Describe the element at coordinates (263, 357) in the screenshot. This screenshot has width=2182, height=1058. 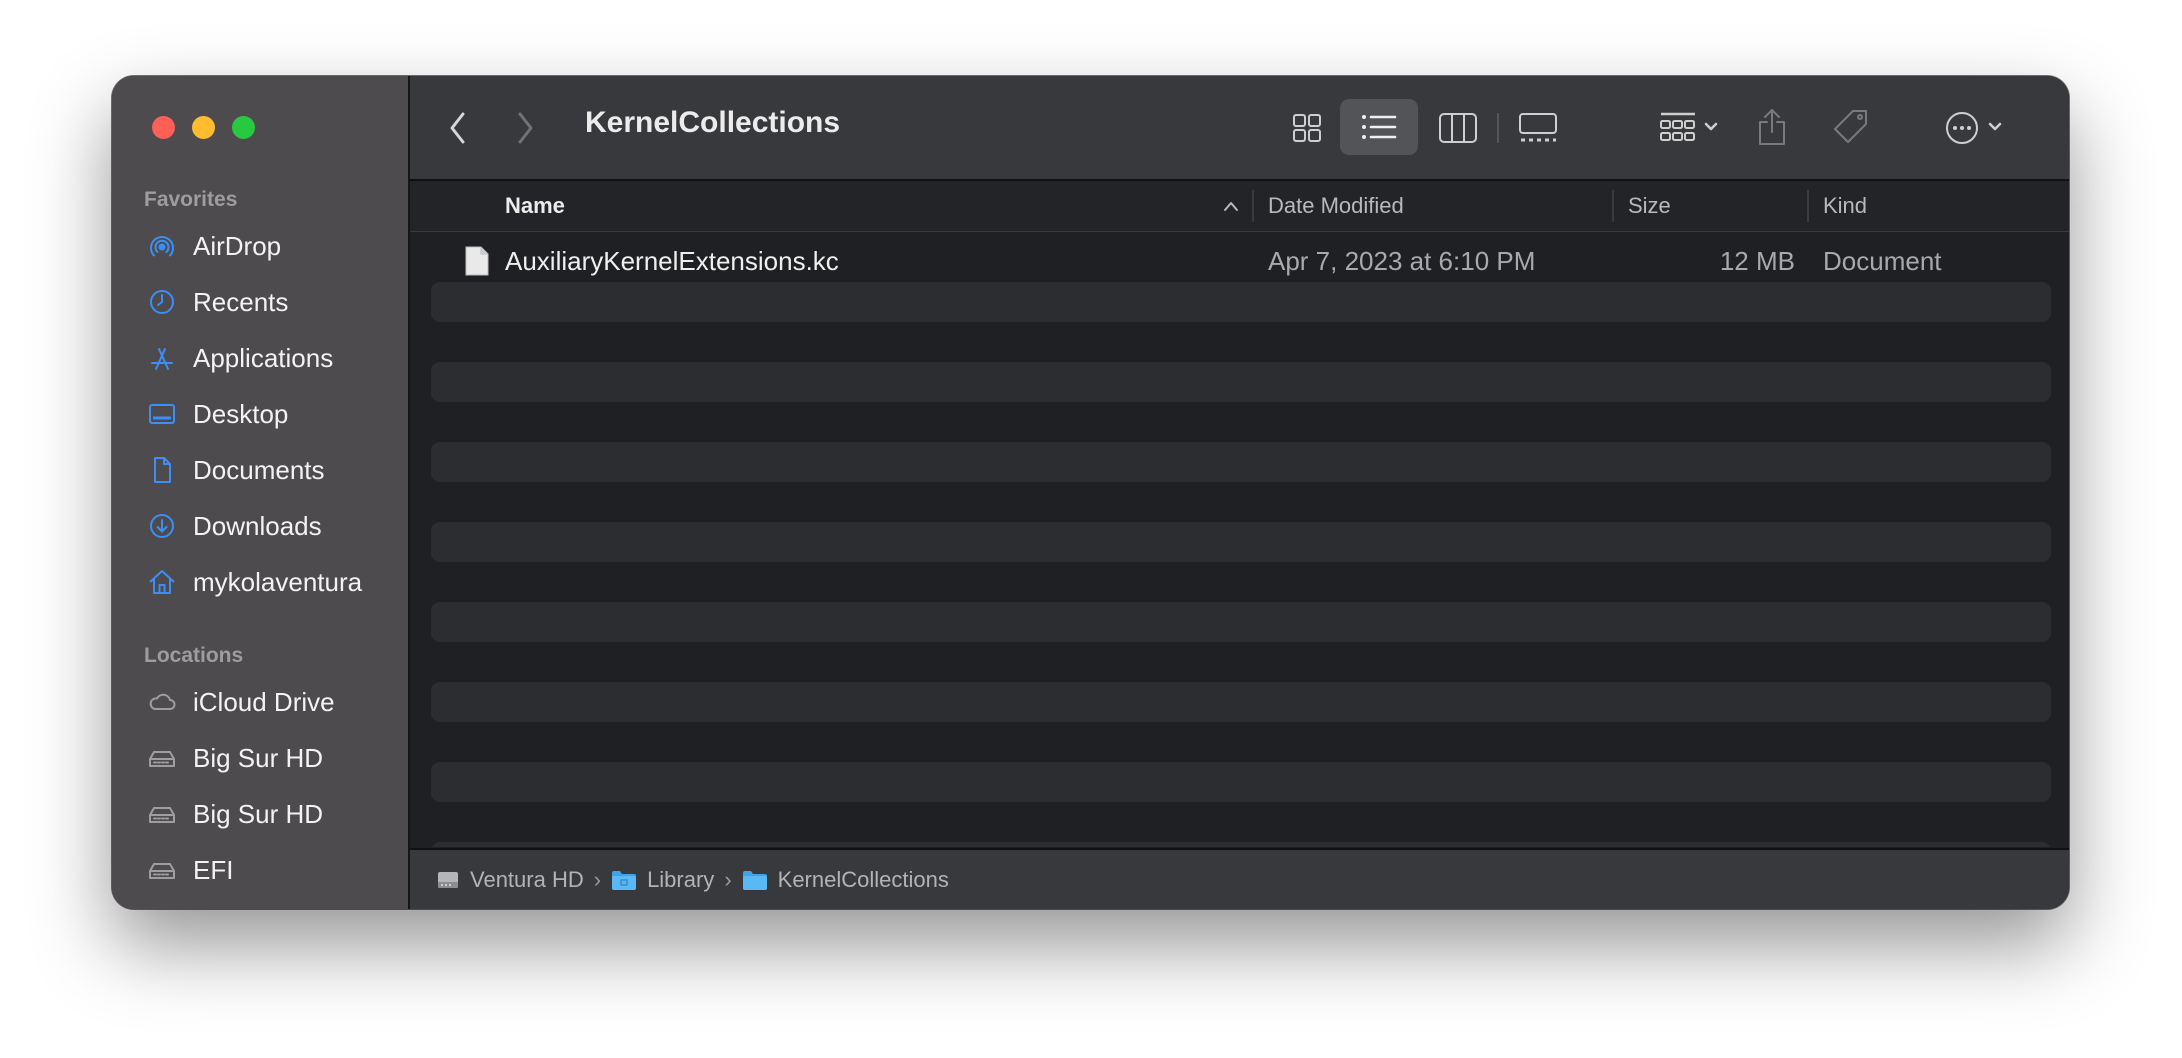
I see `sidebar-item-label: Applications` at that location.